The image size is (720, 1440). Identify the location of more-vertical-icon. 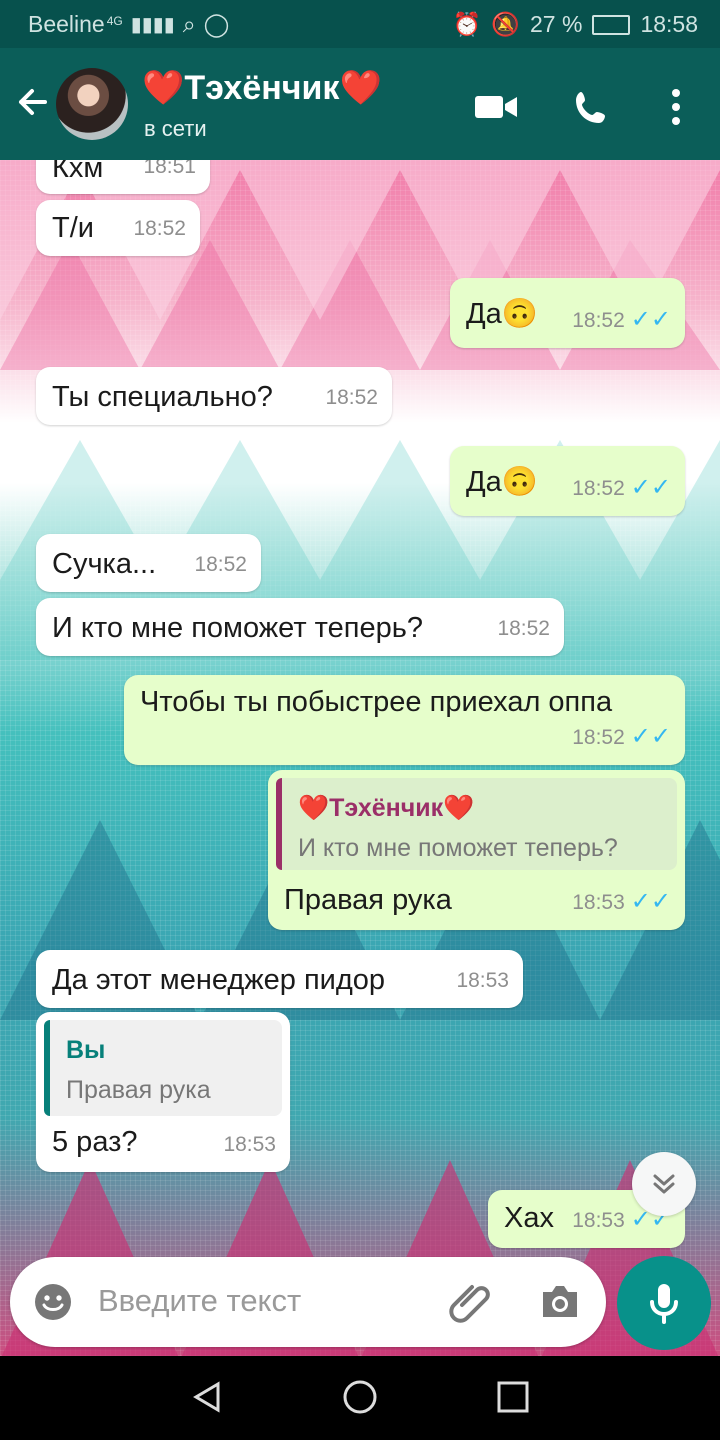
(676, 107).